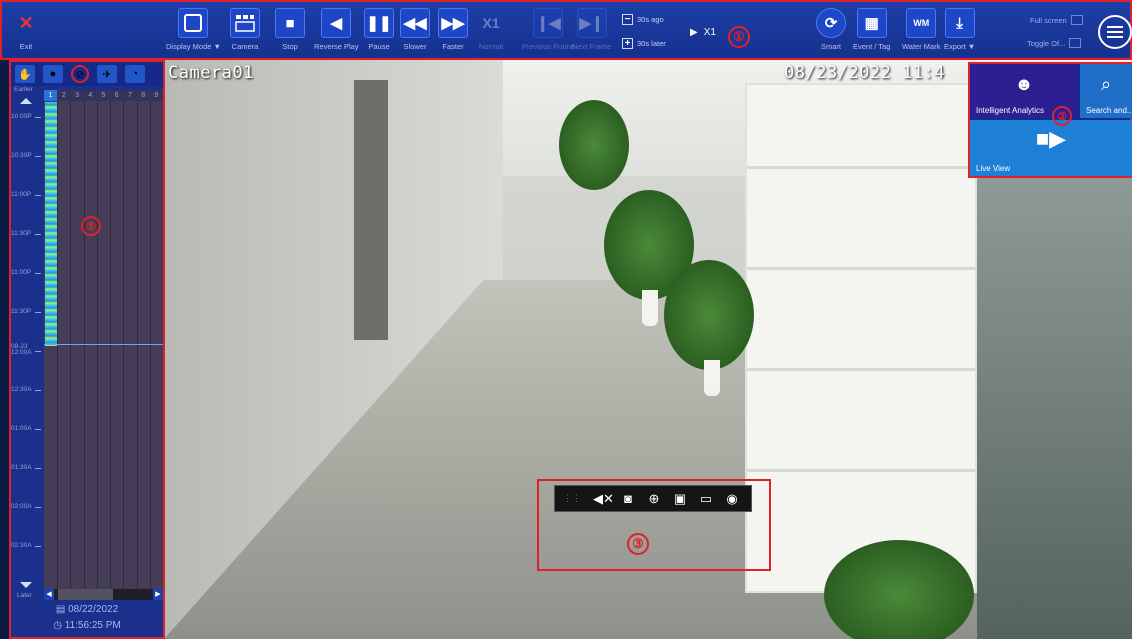  Describe the element at coordinates (453, 23) in the screenshot. I see `fast-forward-icon: ▶▶` at that location.